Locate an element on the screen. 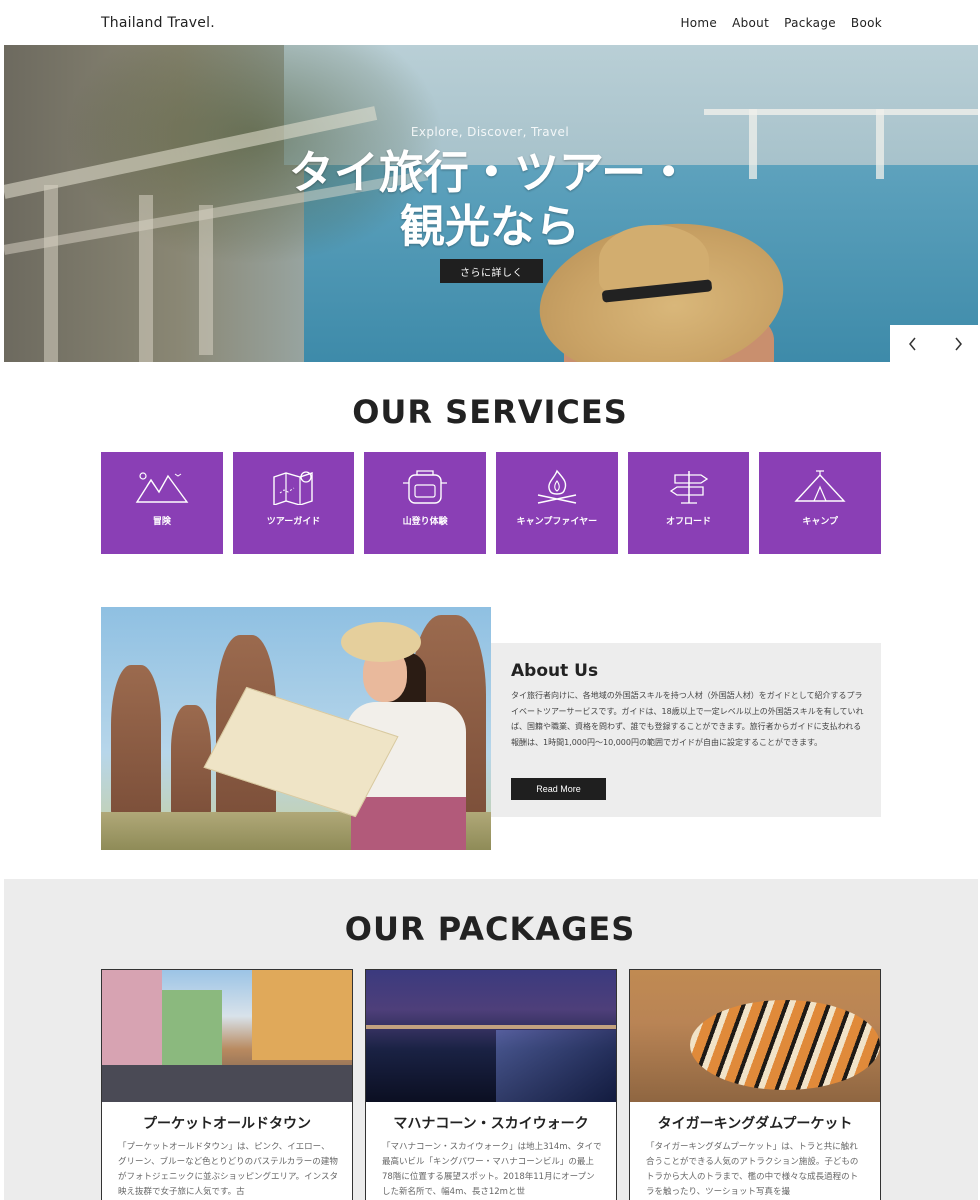  hero-title: タイ旅行・ツアー・ 観光なら is located at coordinates (490, 200).